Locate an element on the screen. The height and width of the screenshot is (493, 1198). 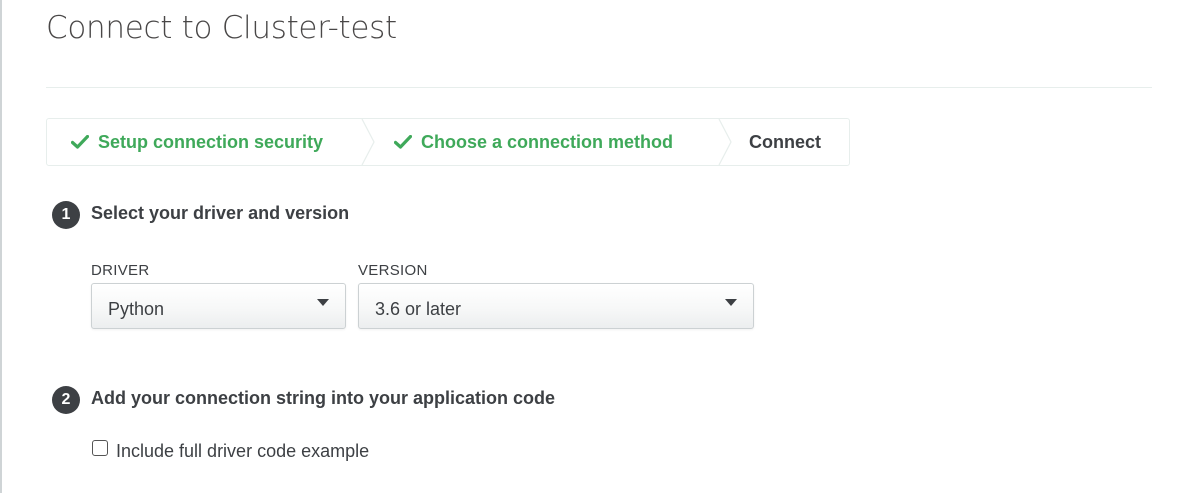
left-border is located at coordinates (1, 246).